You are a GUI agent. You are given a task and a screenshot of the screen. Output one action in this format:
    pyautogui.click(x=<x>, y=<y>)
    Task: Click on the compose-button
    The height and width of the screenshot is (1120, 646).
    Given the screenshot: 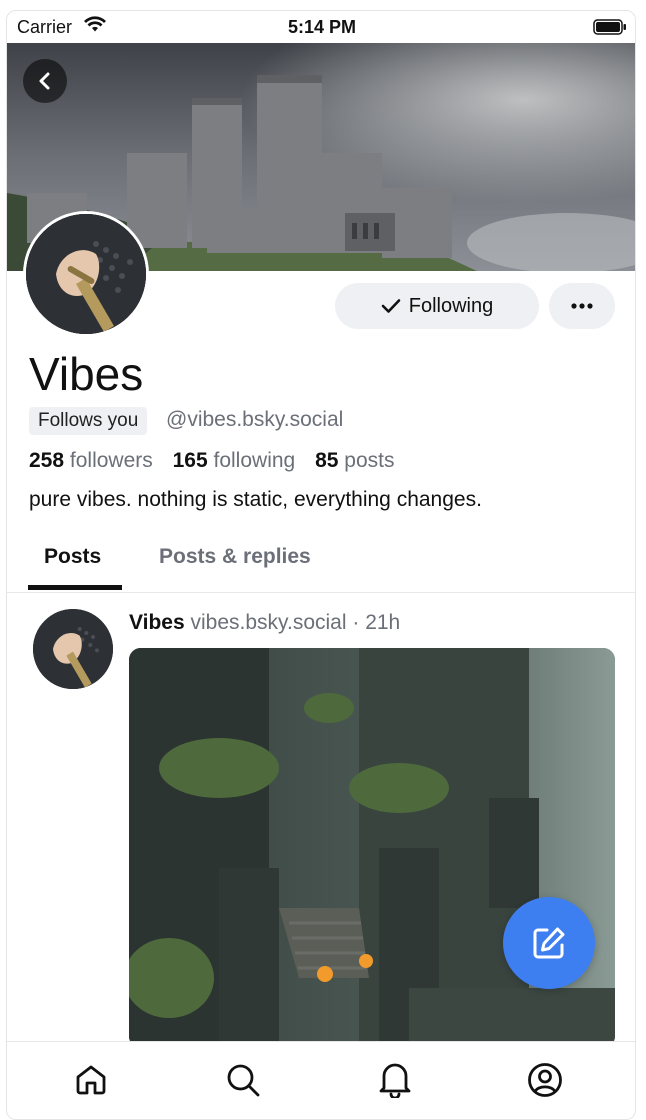 What is the action you would take?
    pyautogui.click(x=549, y=943)
    